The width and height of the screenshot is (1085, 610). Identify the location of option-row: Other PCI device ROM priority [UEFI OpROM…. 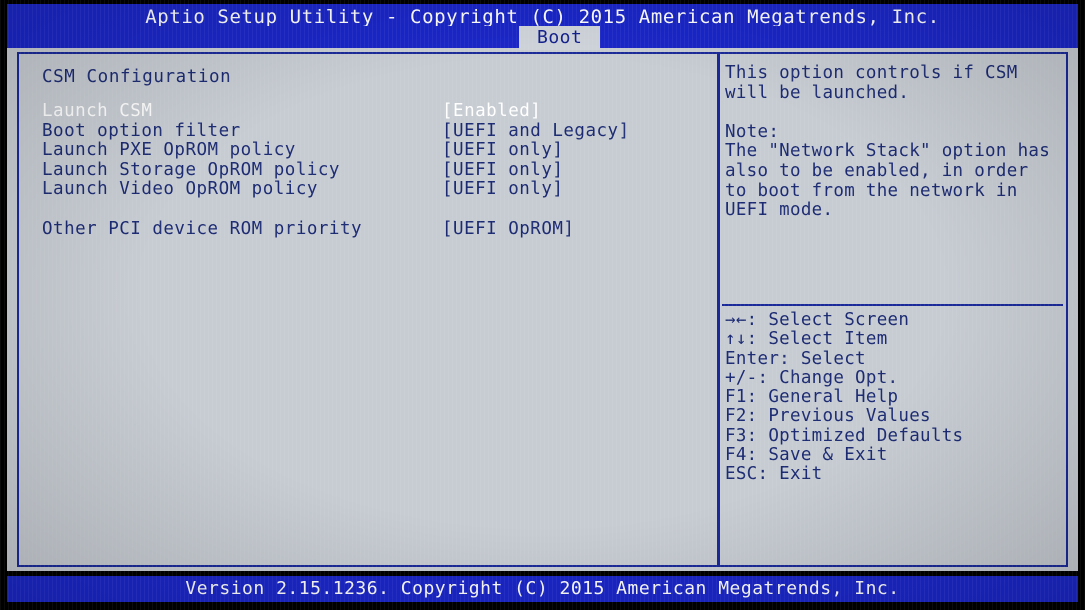
(379, 229).